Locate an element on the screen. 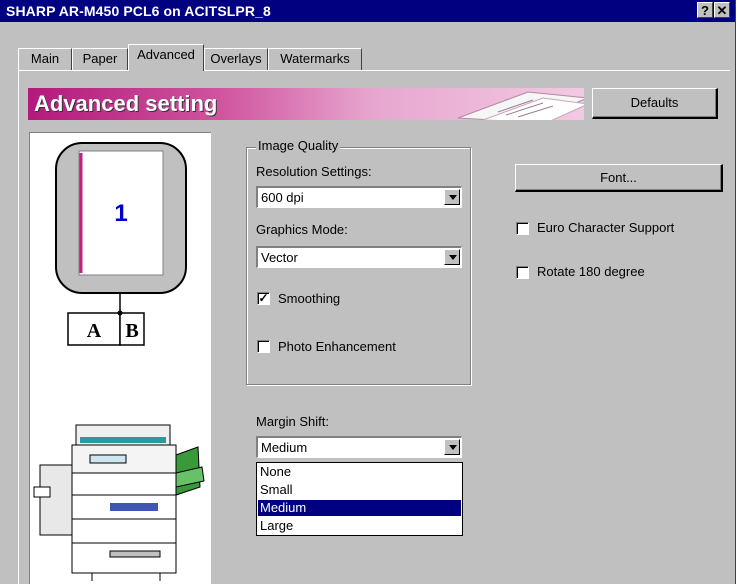 The height and width of the screenshot is (586, 743). graphics-mode-value: Vector is located at coordinates (279, 257).